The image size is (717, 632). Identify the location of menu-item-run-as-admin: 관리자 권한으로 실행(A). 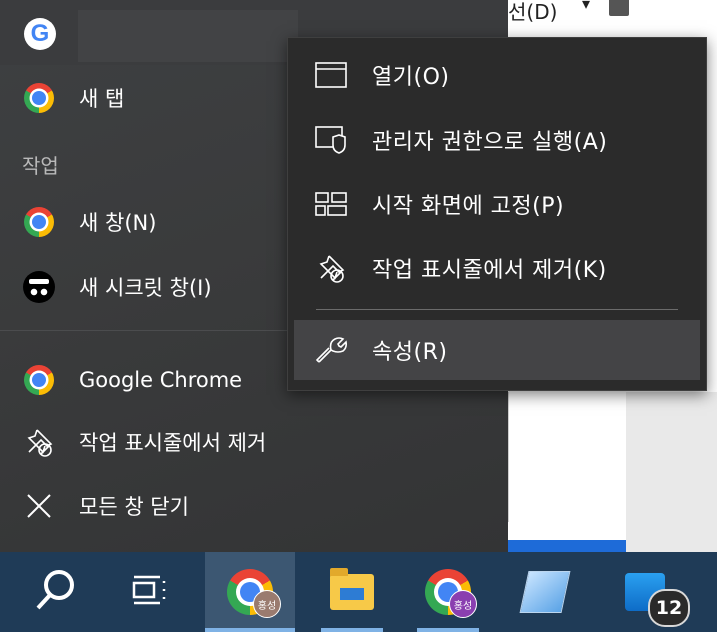
(497, 140).